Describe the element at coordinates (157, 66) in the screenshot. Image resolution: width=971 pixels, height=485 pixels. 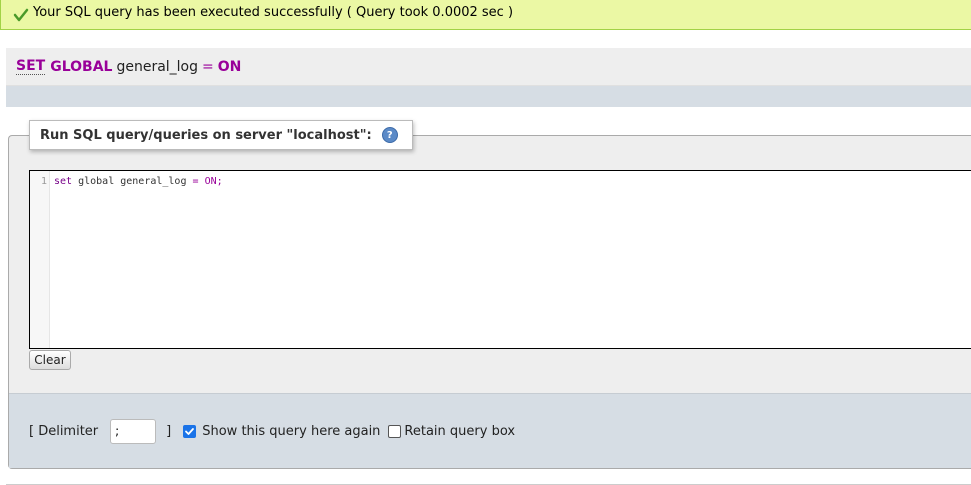
I see `sql-variable: general_log` at that location.